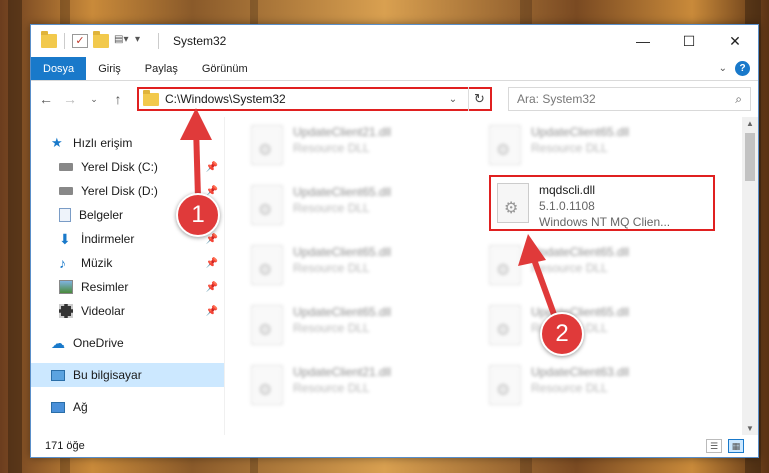 The image size is (769, 473). What do you see at coordinates (109, 68) in the screenshot?
I see `tab-home: Giriş` at bounding box center [109, 68].